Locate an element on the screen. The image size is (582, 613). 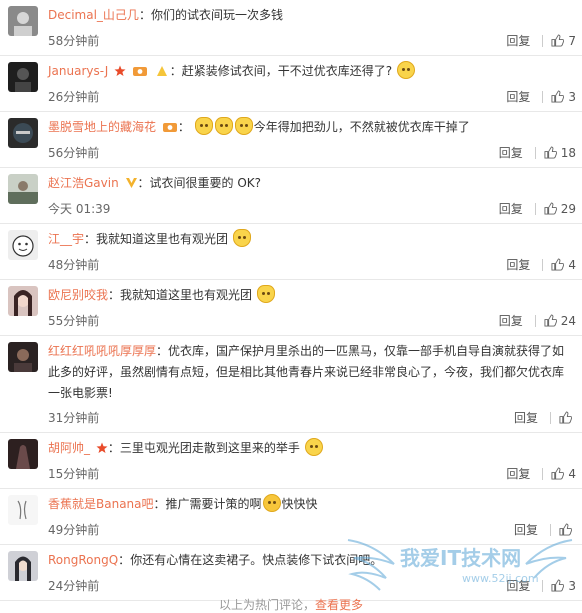
username-link: 红红红吼吼吼厚厚厚 is located at coordinates (102, 351).